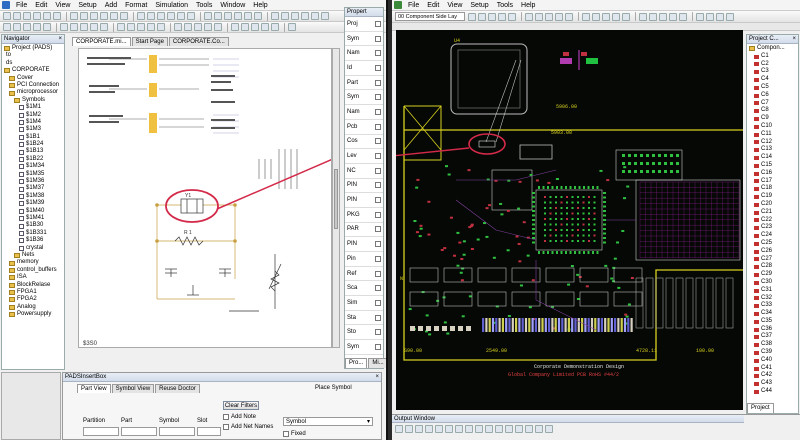 This screenshot has width=800, height=440. What do you see at coordinates (773, 369) in the screenshot?
I see `component-item: C41` at bounding box center [773, 369].